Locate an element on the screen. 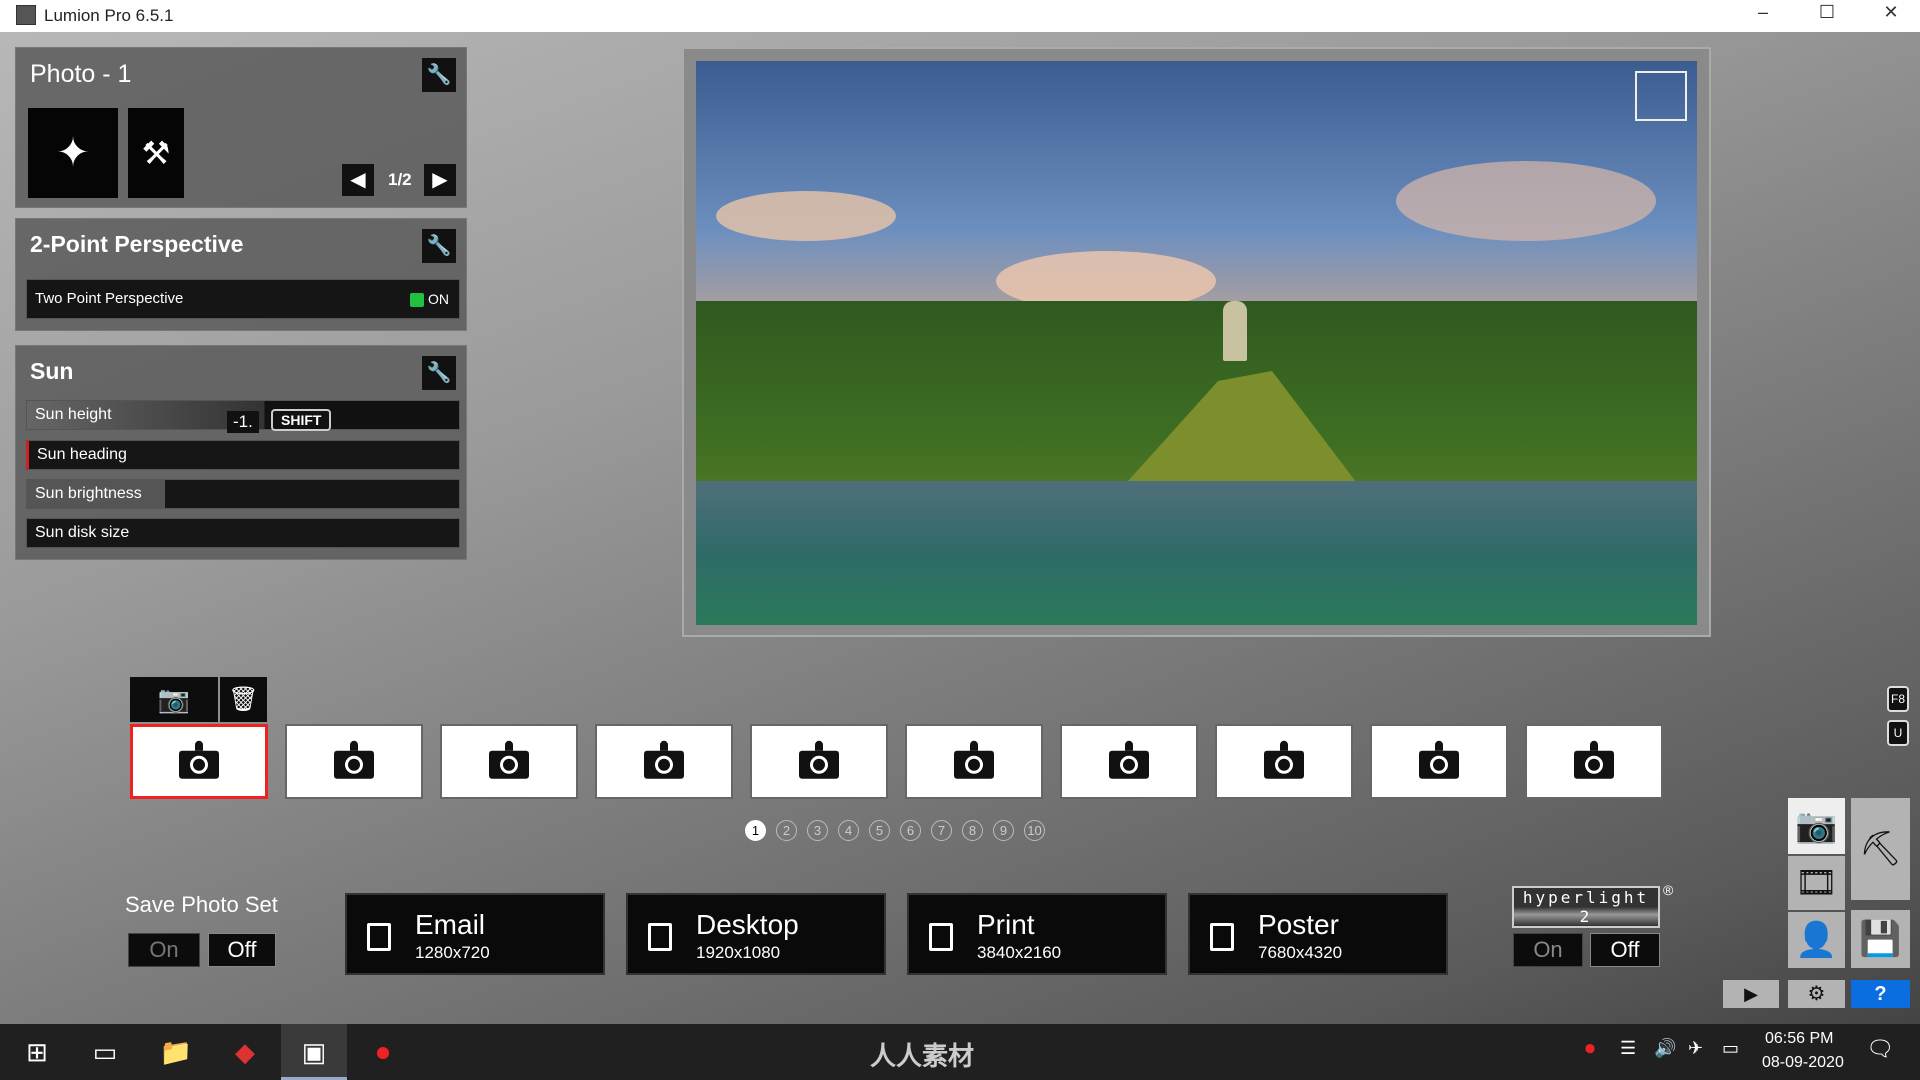 The width and height of the screenshot is (1920, 1080). save-button: 💾 is located at coordinates (1880, 939).